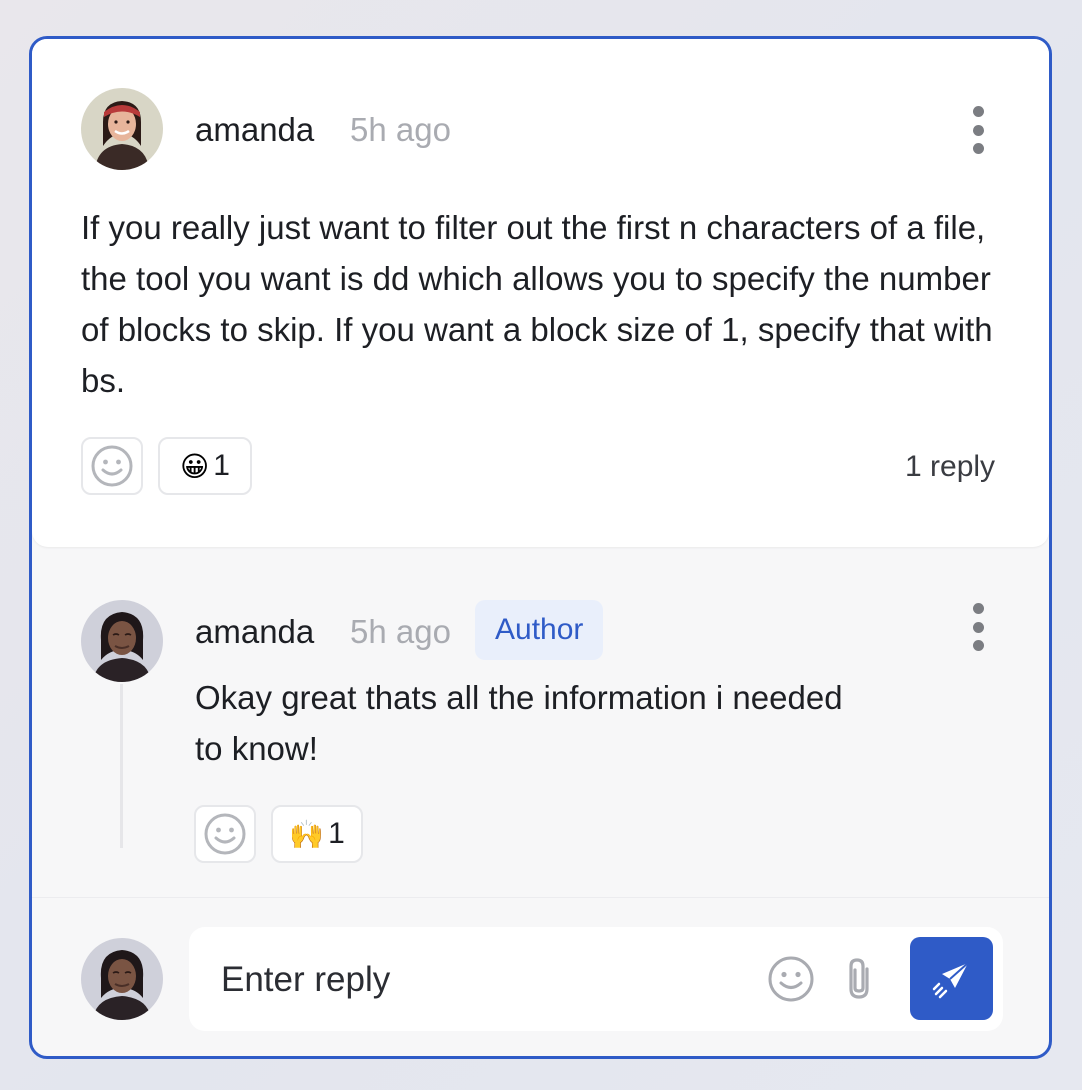  Describe the element at coordinates (950, 467) in the screenshot. I see `reply-count-link: 1 reply` at that location.